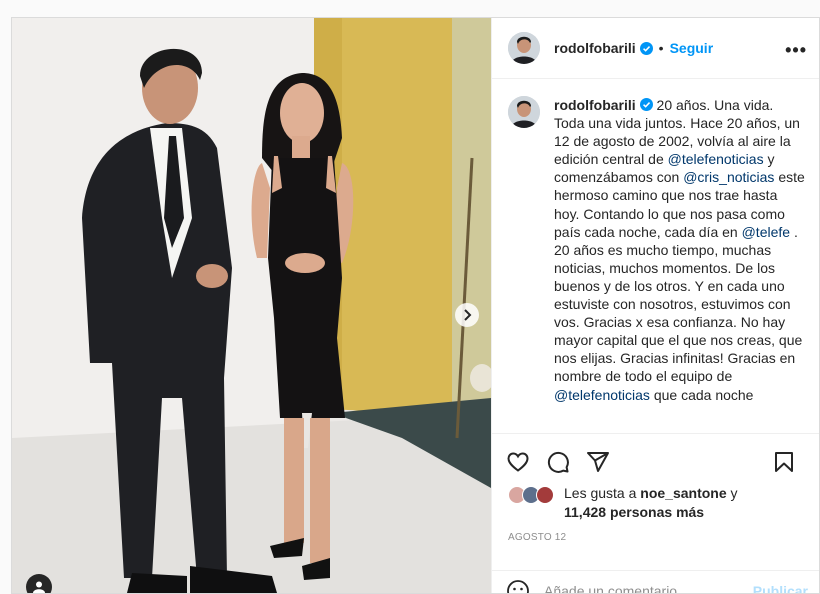 The width and height of the screenshot is (820, 594). Describe the element at coordinates (595, 48) in the screenshot. I see `author-username: rodolfobarili` at that location.